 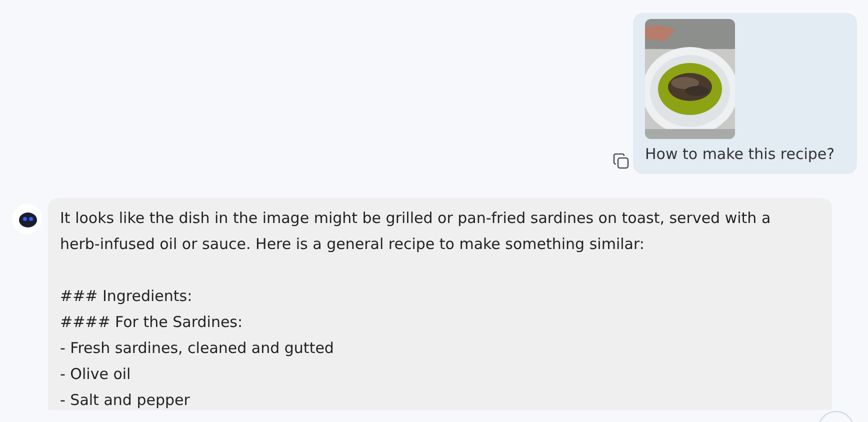 What do you see at coordinates (621, 160) in the screenshot?
I see `copy-icon` at bounding box center [621, 160].